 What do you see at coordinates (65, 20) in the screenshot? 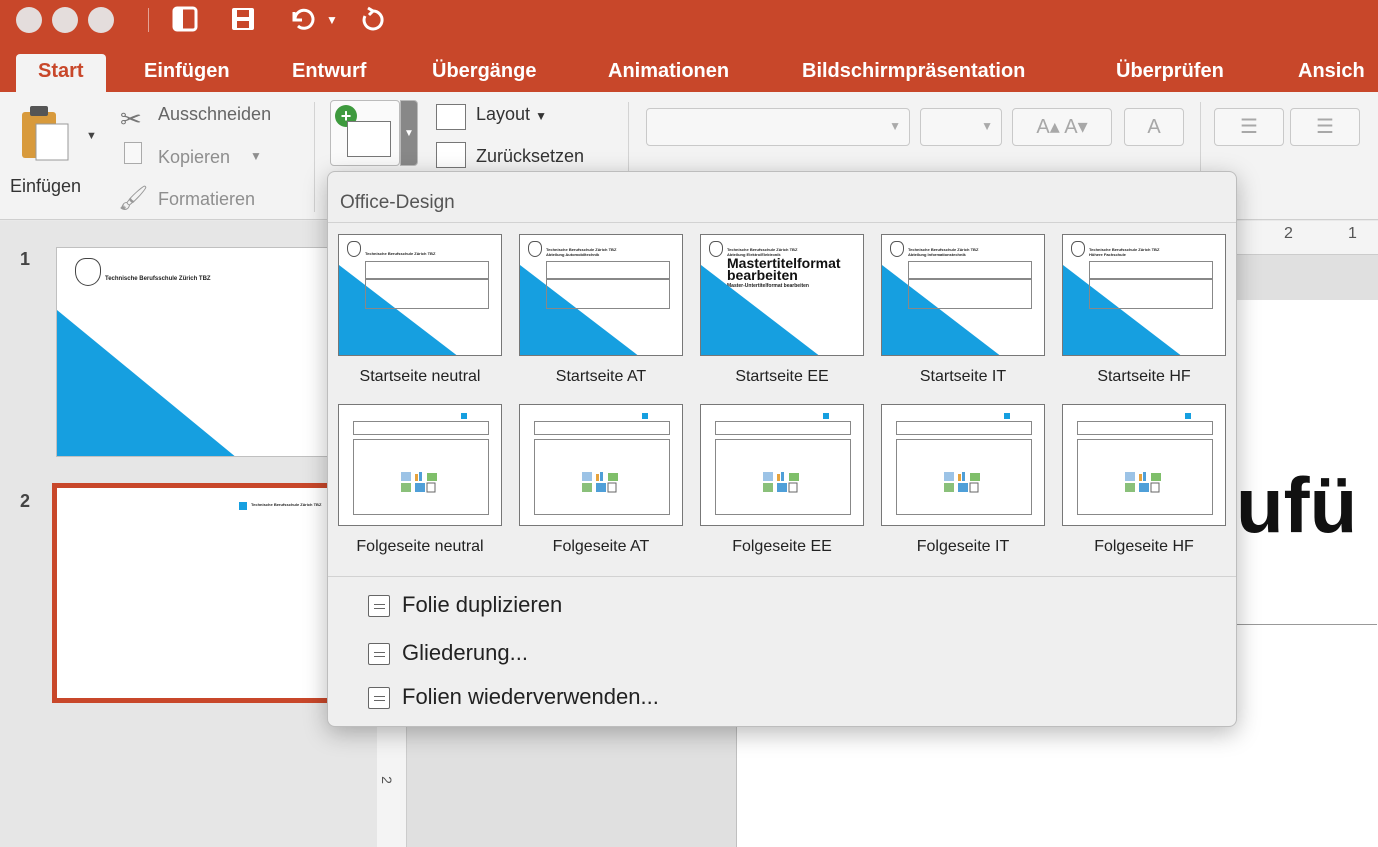
I see `minimize-window-button` at bounding box center [65, 20].